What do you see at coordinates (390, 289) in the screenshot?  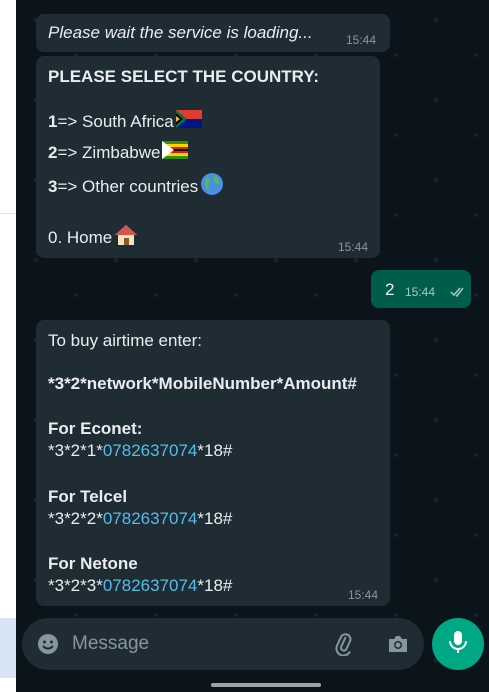 I see `message-text: 2` at bounding box center [390, 289].